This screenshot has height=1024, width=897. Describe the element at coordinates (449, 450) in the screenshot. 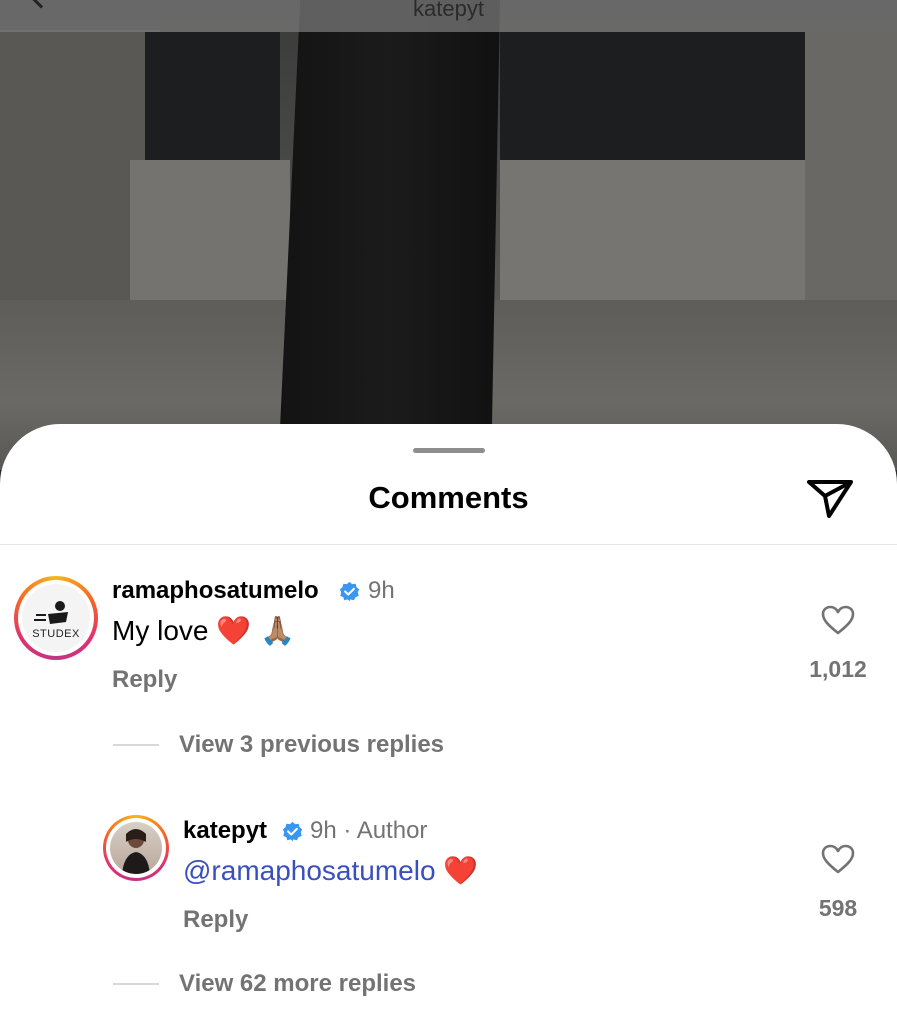

I see `sheet-grabber-handle` at that location.